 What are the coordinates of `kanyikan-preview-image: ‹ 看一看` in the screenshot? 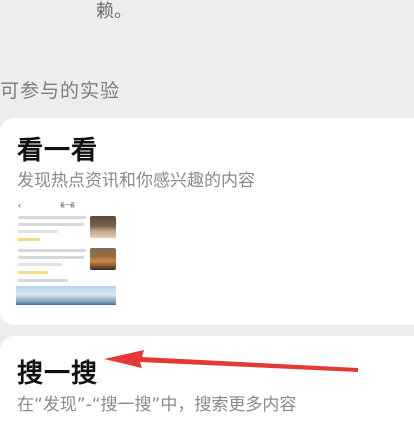 It's located at (66, 253).